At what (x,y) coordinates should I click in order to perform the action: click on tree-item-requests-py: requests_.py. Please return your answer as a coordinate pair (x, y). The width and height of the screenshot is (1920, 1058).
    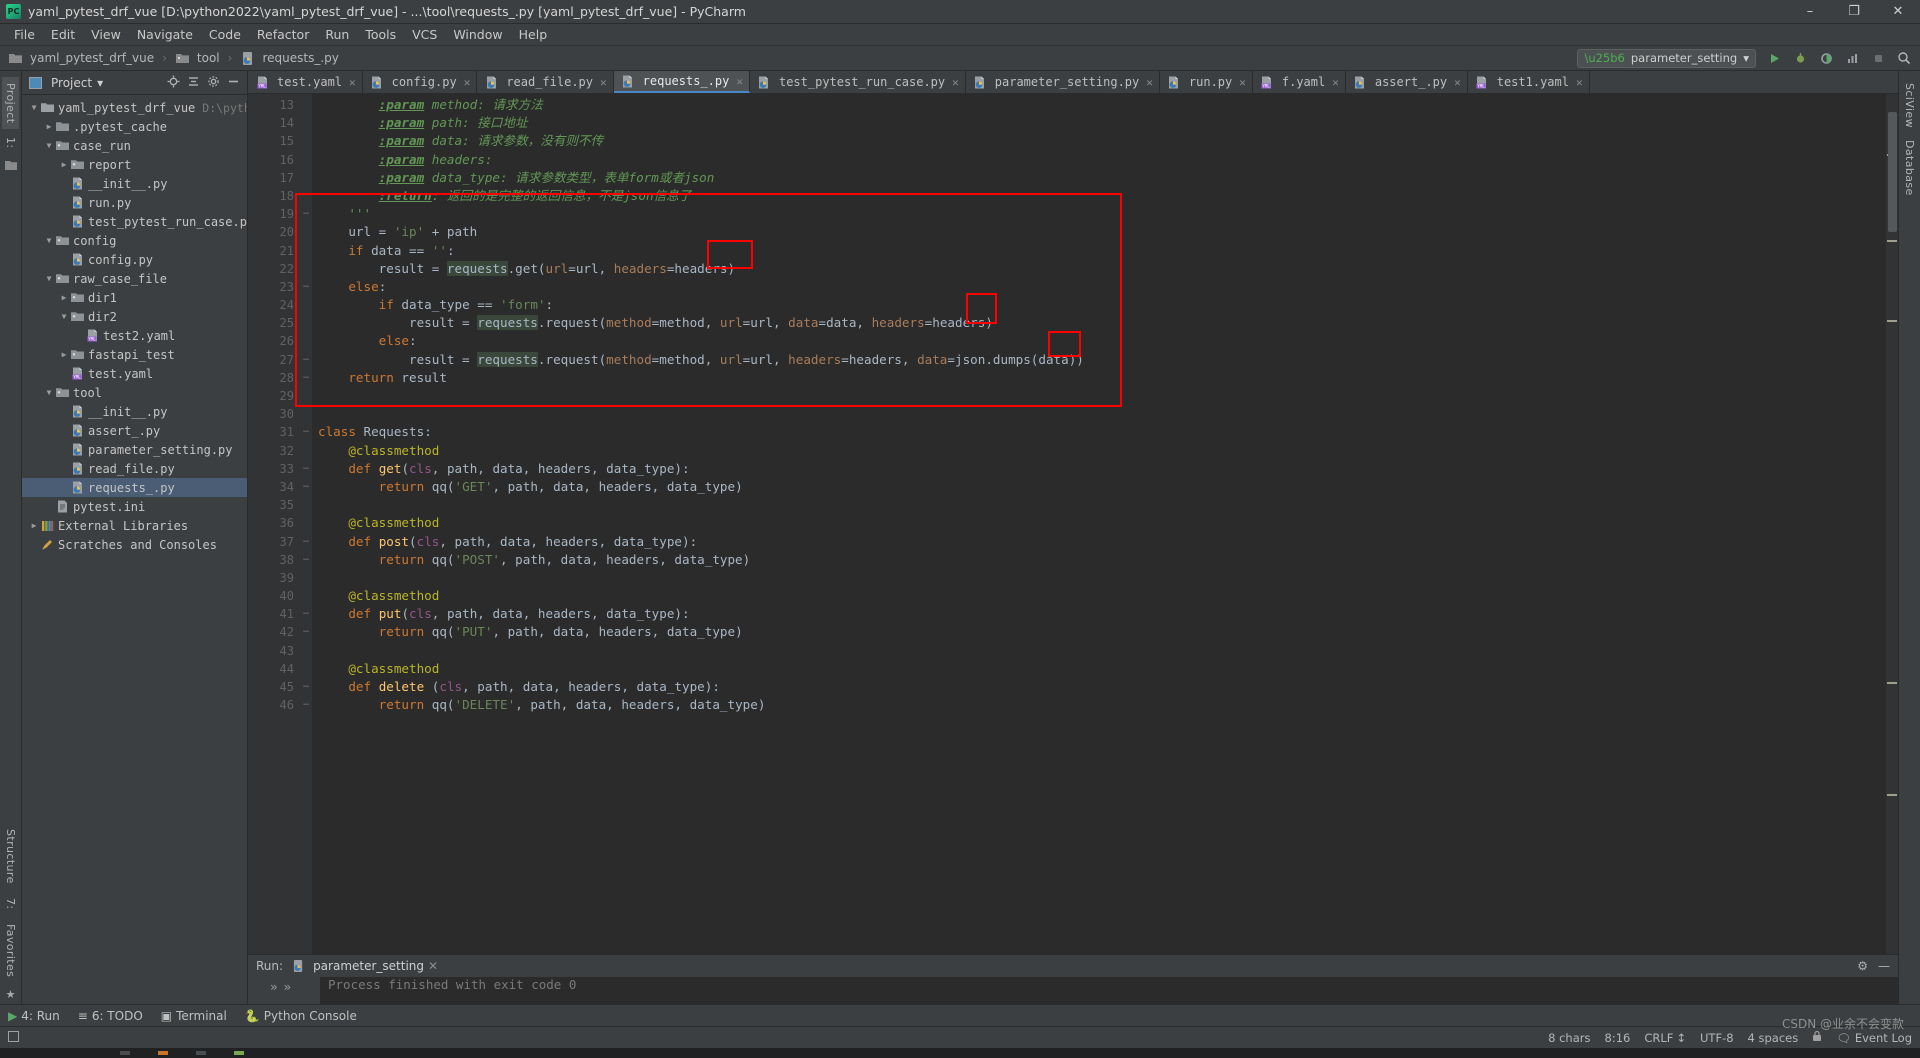
    Looking at the image, I should click on (134, 487).